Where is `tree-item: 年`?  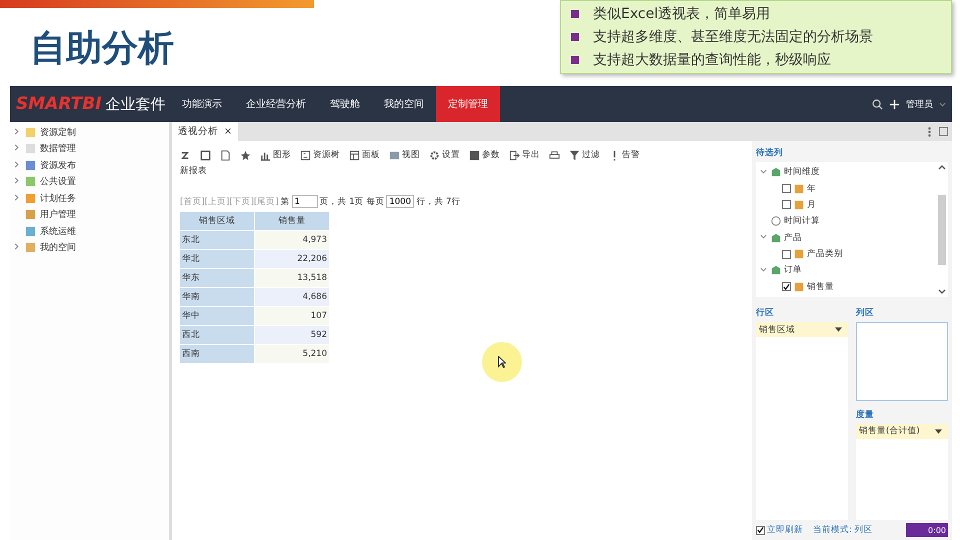
tree-item: 年 is located at coordinates (811, 188).